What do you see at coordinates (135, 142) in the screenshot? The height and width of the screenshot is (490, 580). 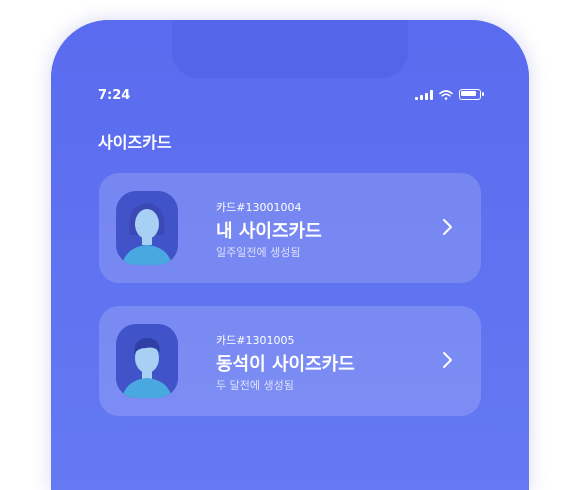 I see `page-title: 사이즈카드` at bounding box center [135, 142].